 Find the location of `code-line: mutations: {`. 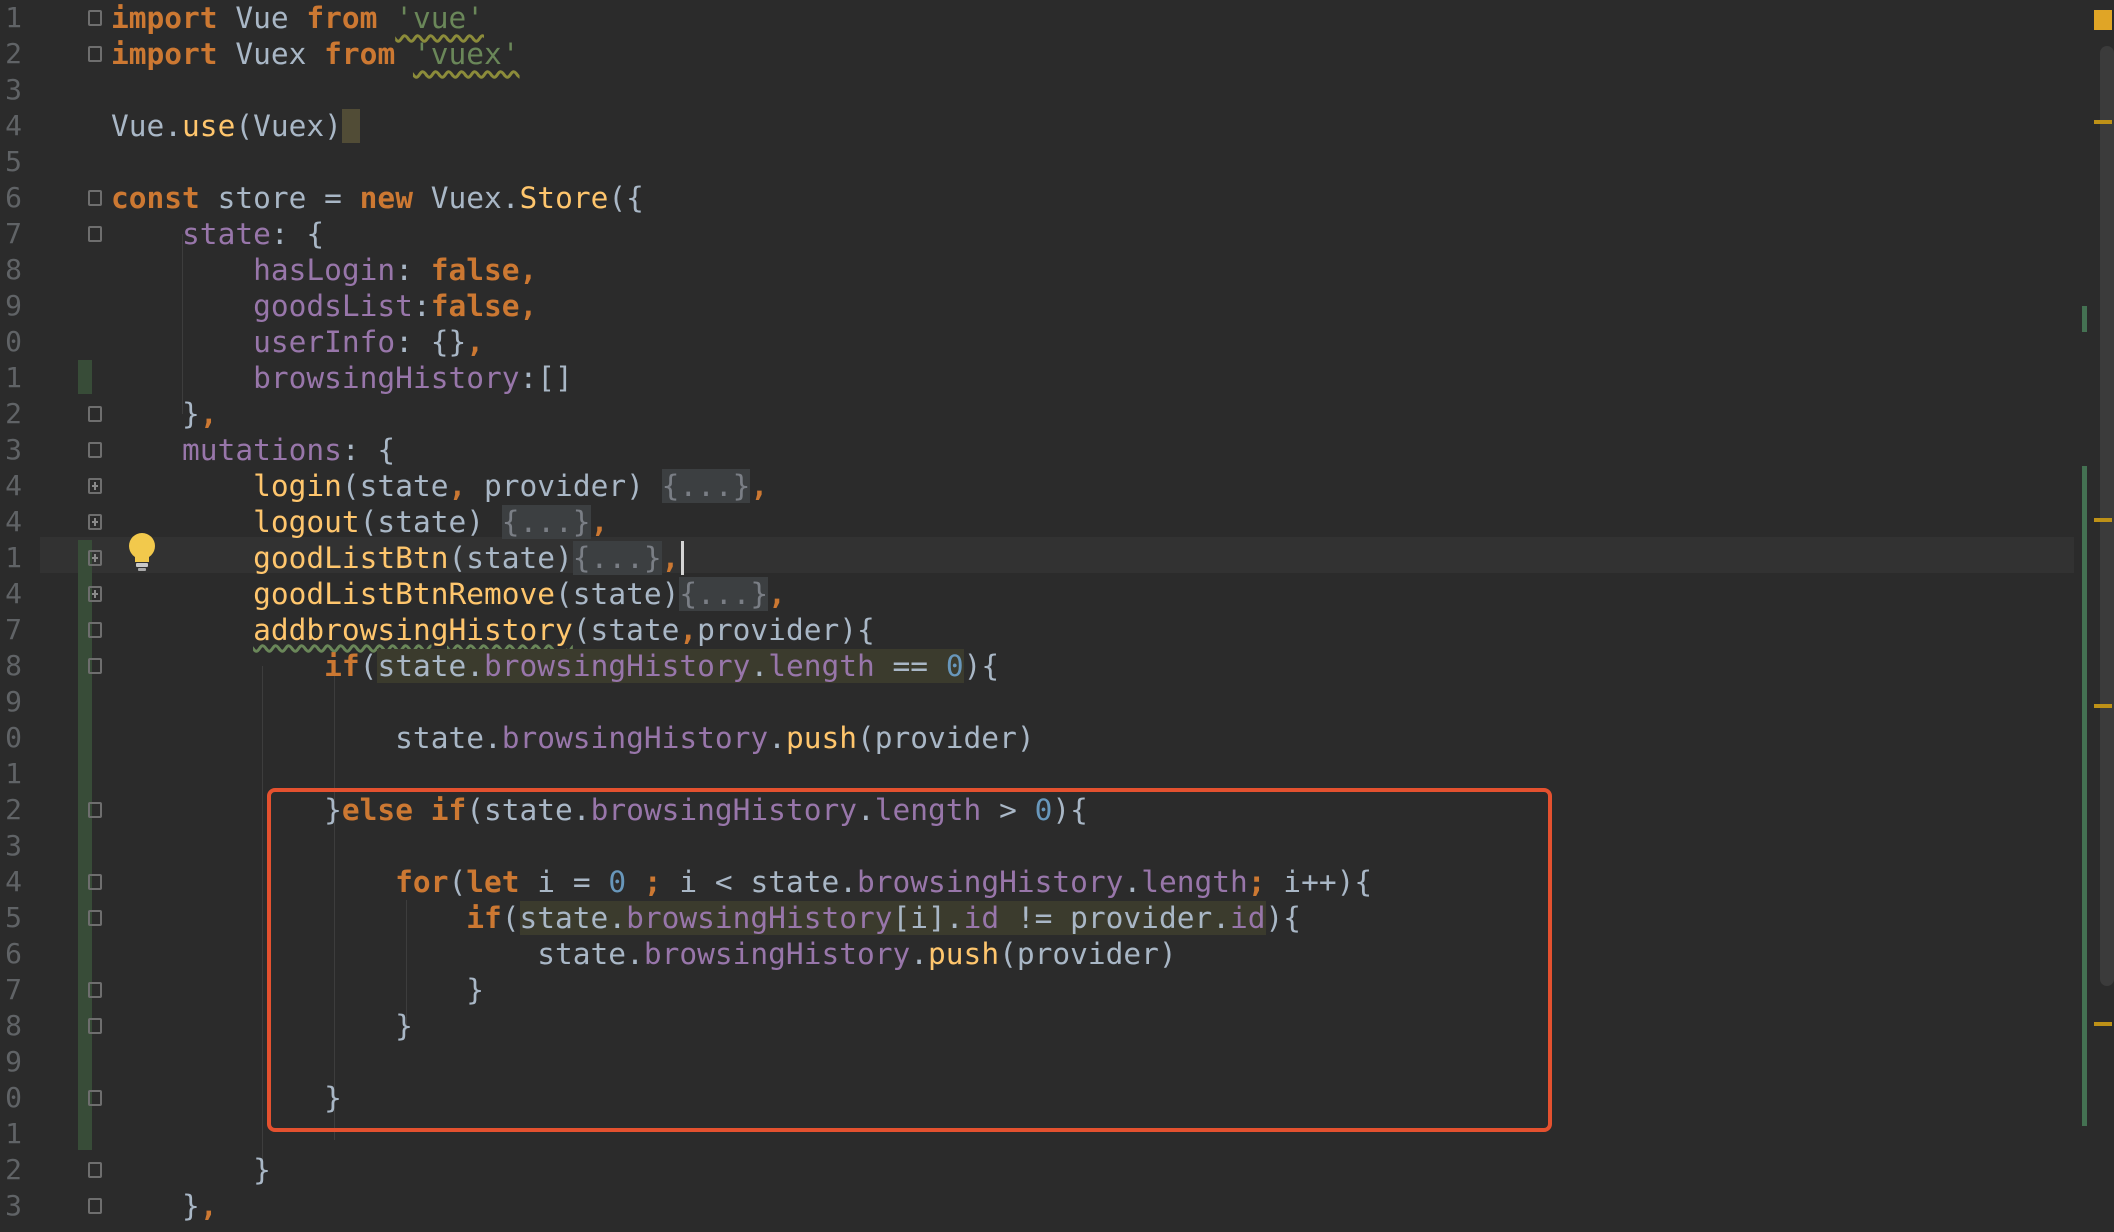

code-line: mutations: { is located at coordinates (289, 450).